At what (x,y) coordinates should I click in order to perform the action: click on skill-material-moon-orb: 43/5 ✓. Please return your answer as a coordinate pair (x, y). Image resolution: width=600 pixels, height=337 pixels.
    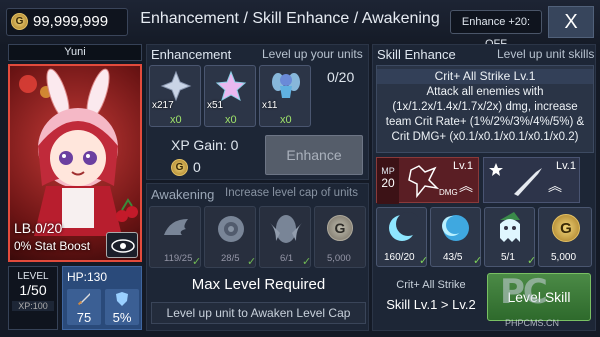
    Looking at the image, I should click on (456, 237).